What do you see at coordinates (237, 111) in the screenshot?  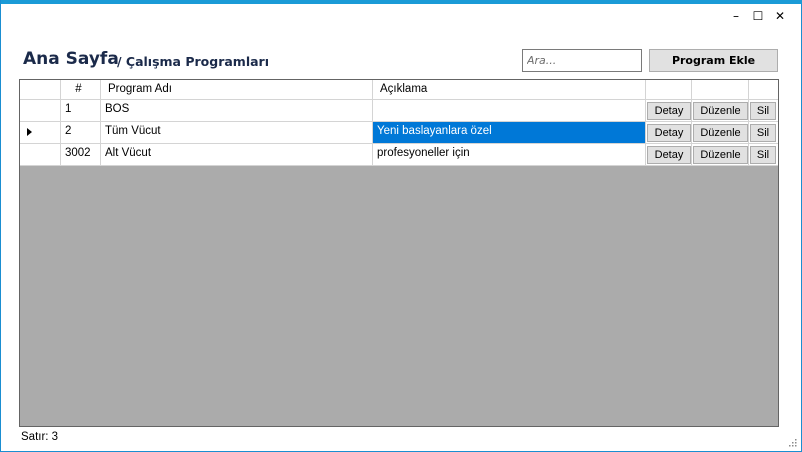 I see `cell-name: BOS` at bounding box center [237, 111].